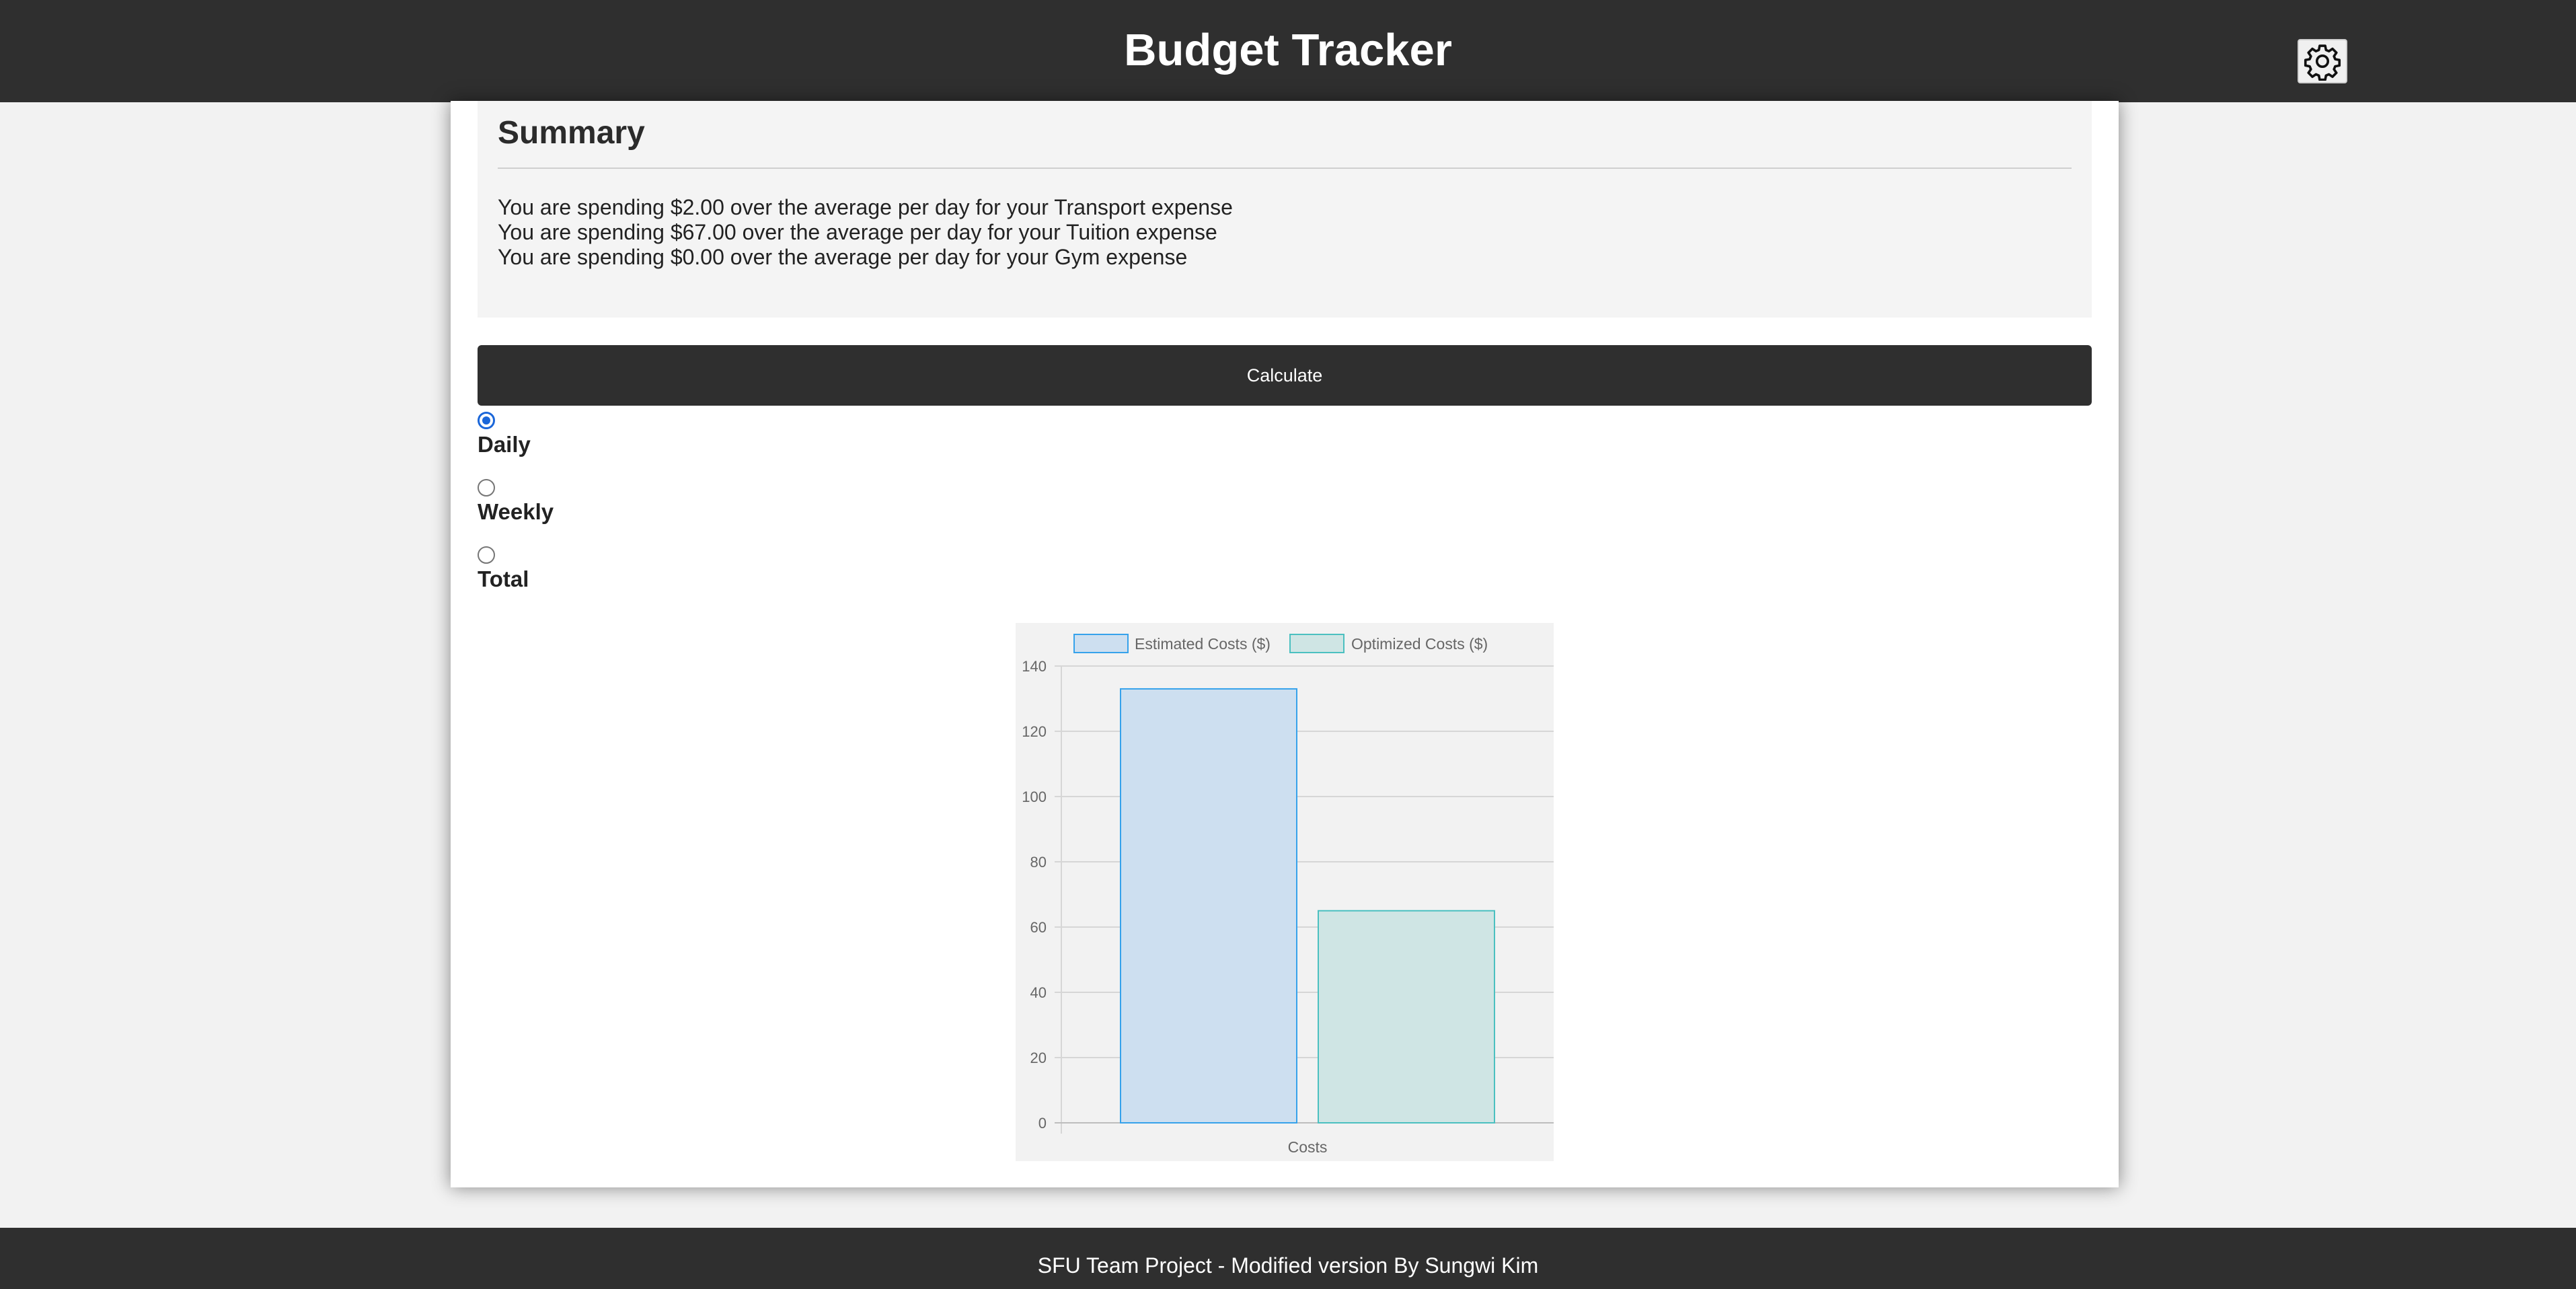 The width and height of the screenshot is (2576, 1289). I want to click on gear-icon, so click(2322, 62).